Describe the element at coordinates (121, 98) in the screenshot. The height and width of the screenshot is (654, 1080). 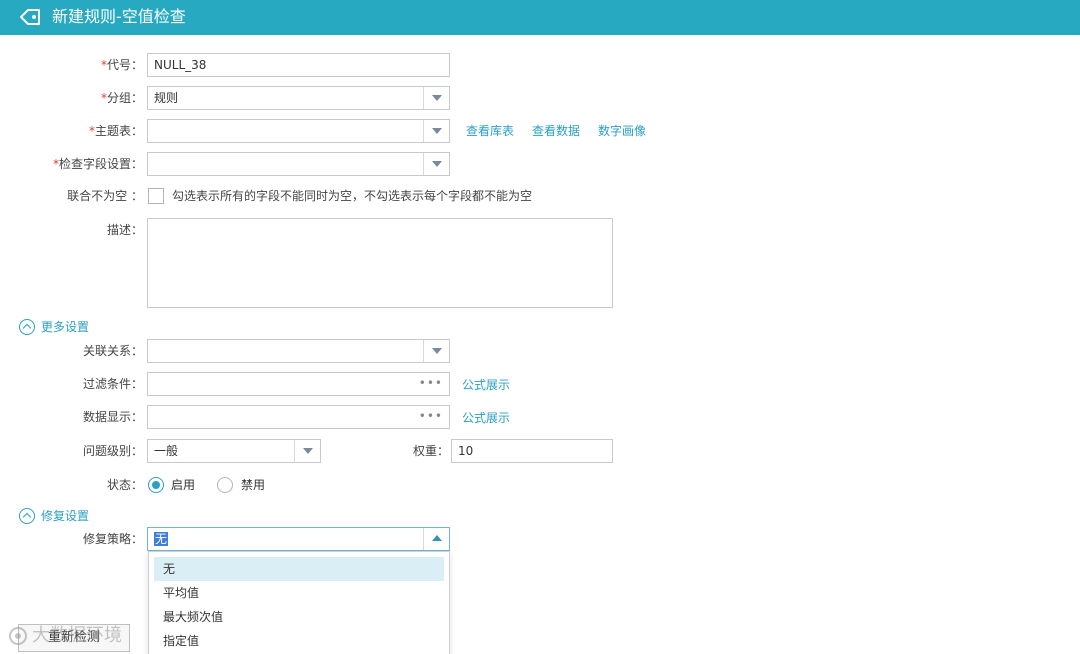
I see `group-label: *分组：` at that location.